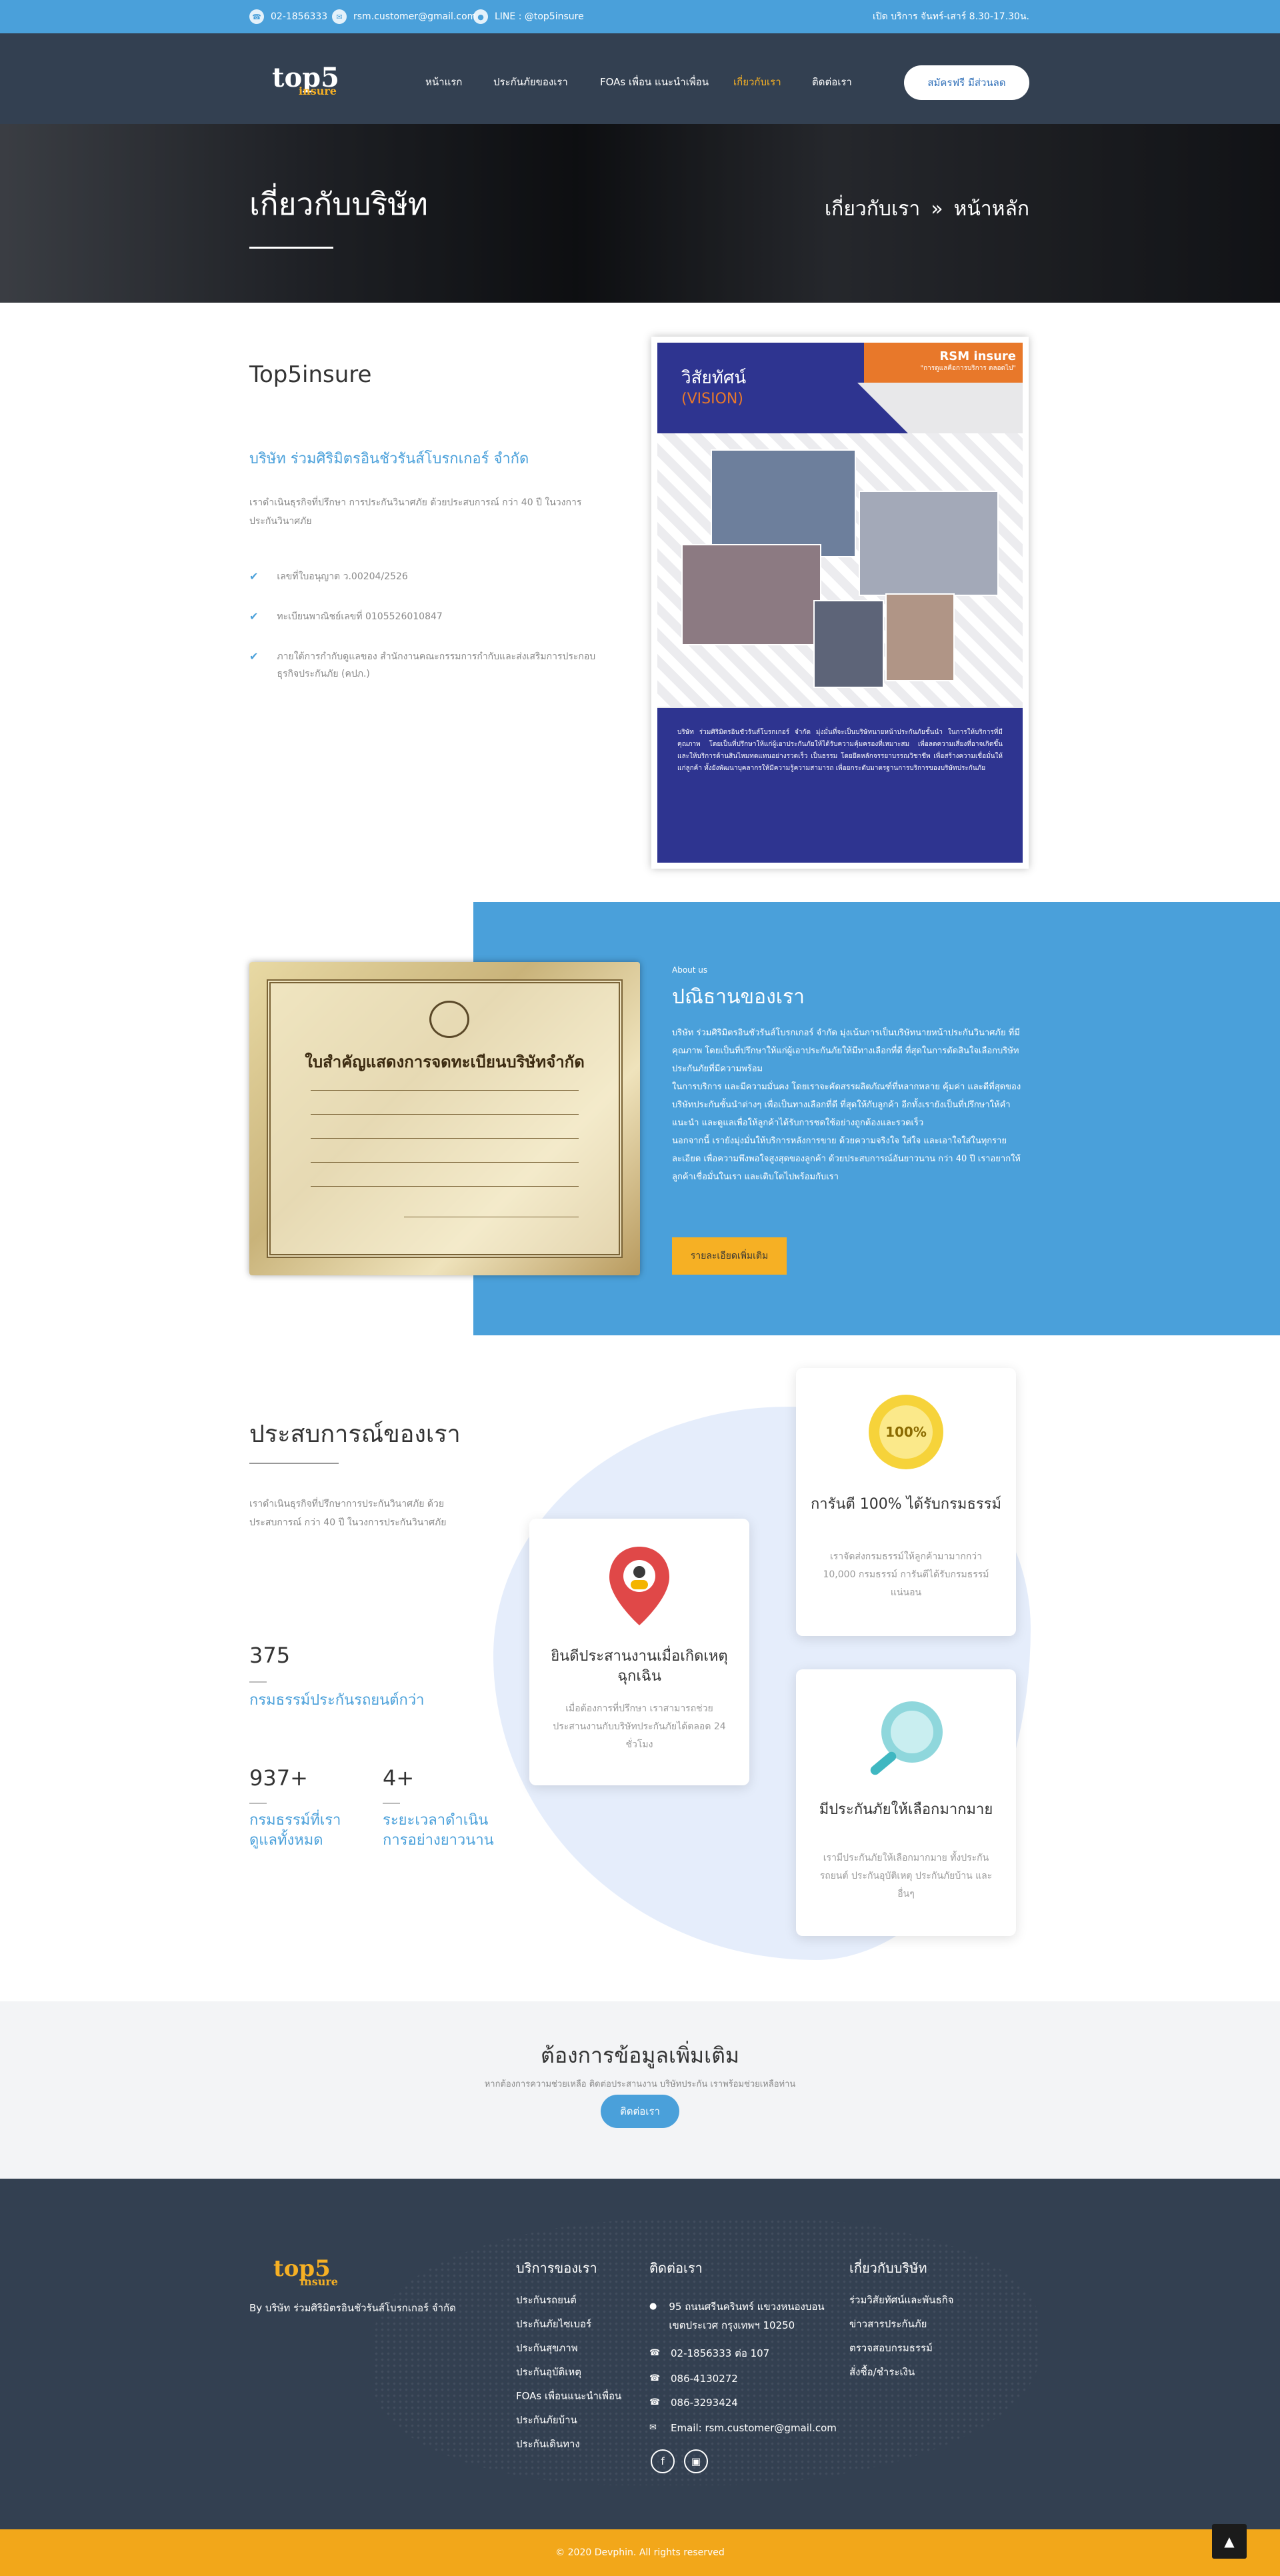 The height and width of the screenshot is (2576, 1280). I want to click on stat-label: กรมธรรม์ที่เราดูแลทั้งหมด, so click(295, 1830).